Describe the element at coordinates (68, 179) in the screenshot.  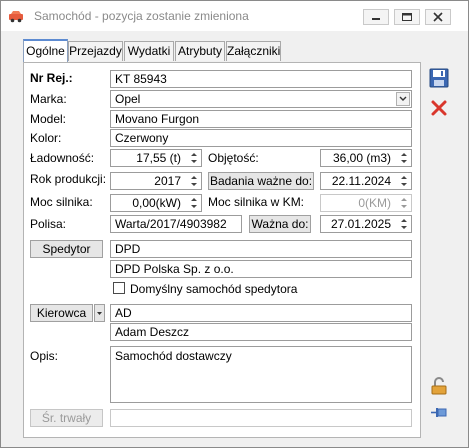
I see `rok-produkcji-label: Rok produkcji:` at that location.